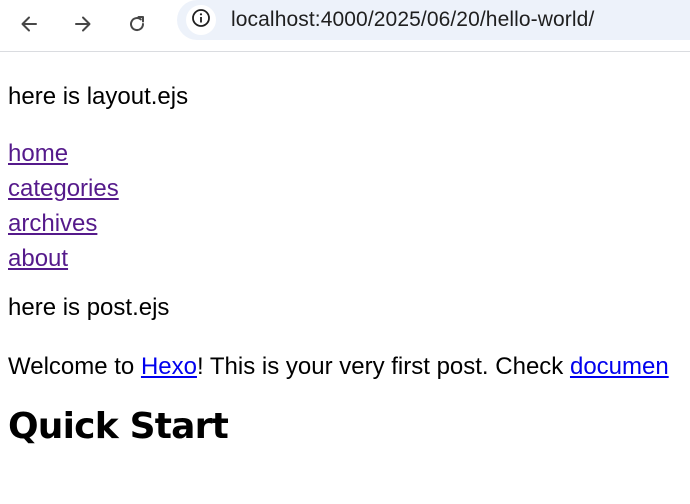 This screenshot has height=504, width=690. I want to click on post-note: here is post.ejs, so click(89, 307).